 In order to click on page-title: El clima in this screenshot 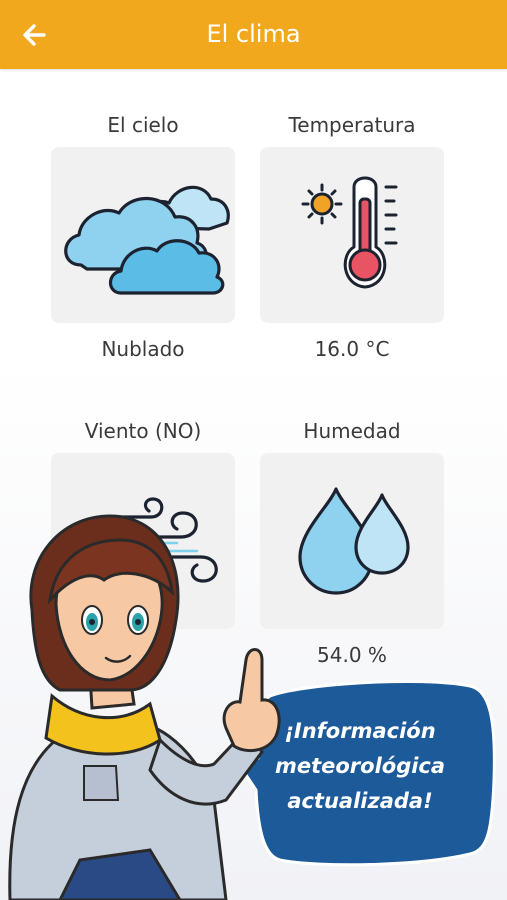, I will do `click(253, 34)`.